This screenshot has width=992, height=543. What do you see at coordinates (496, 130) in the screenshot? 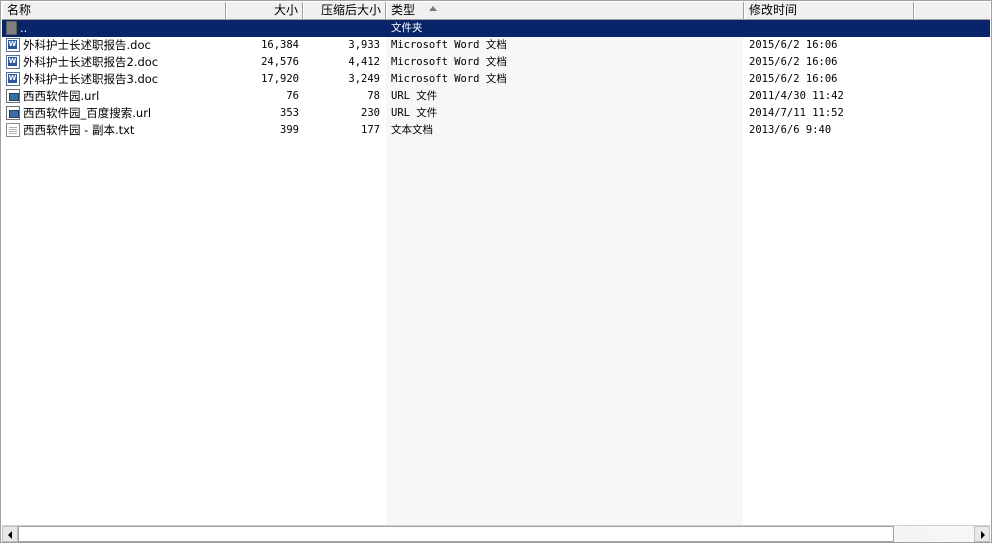
I see `file-row: 西西软件园 - 副本.txt 399 177 文本文档 2013/6/6 9:40` at bounding box center [496, 130].